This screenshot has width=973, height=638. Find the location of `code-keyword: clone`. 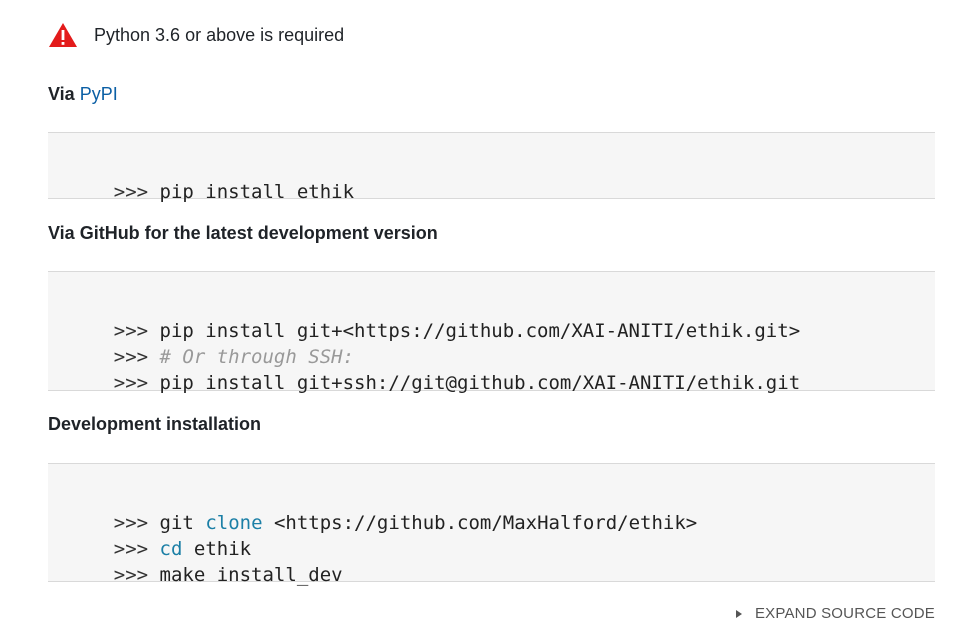

code-keyword: clone is located at coordinates (234, 523).